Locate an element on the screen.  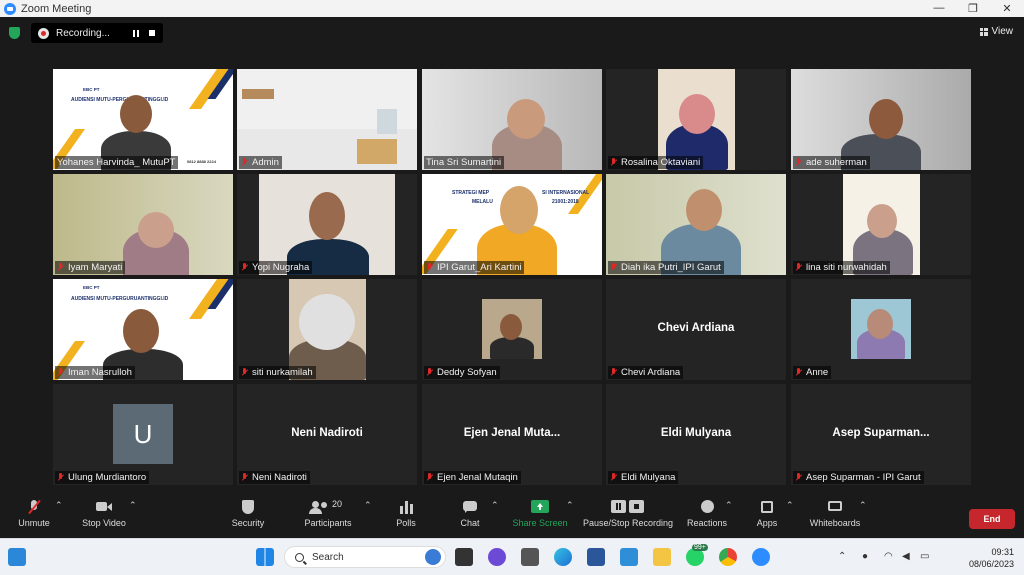
taskbar-search-box: Search is located at coordinates (365, 557).